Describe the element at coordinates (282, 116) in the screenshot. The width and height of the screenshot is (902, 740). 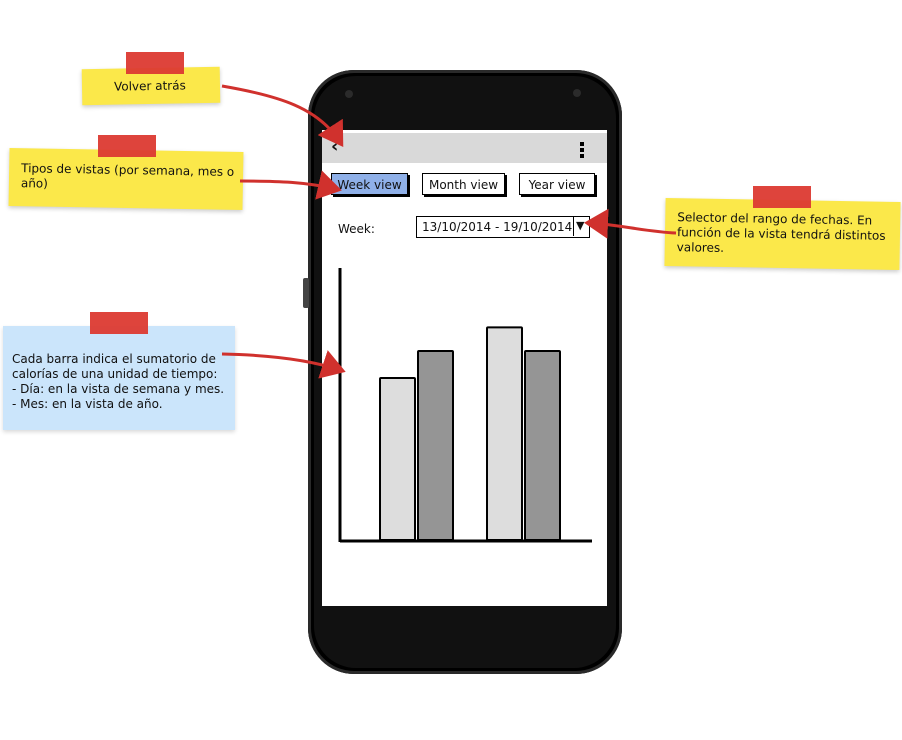
I see `arrow-back` at that location.